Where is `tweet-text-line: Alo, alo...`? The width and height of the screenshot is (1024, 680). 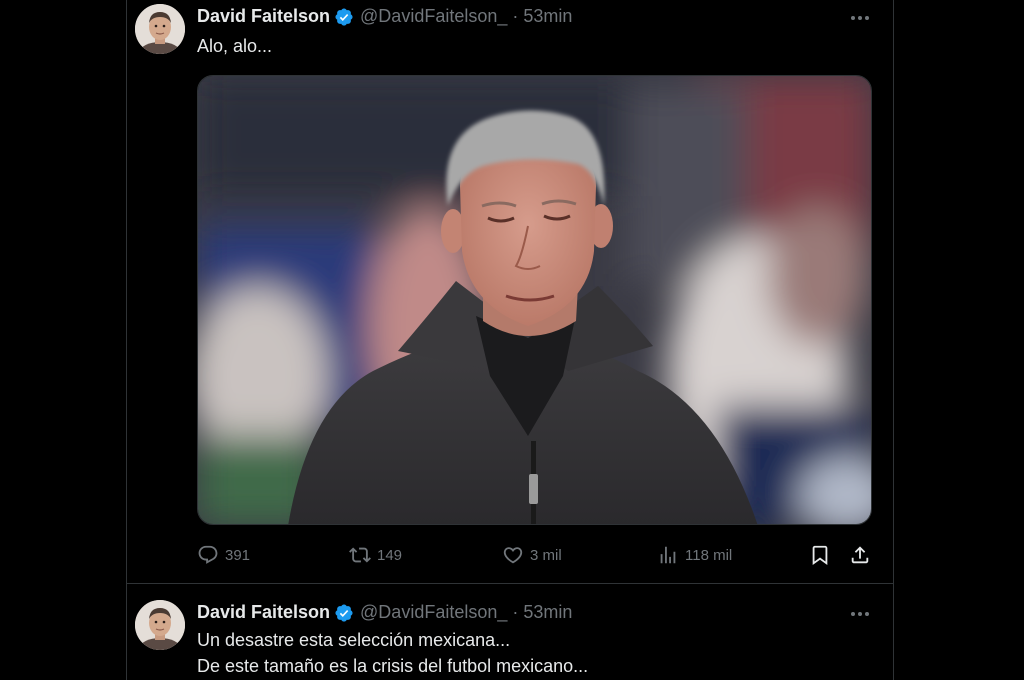 tweet-text-line: Alo, alo... is located at coordinates (235, 46).